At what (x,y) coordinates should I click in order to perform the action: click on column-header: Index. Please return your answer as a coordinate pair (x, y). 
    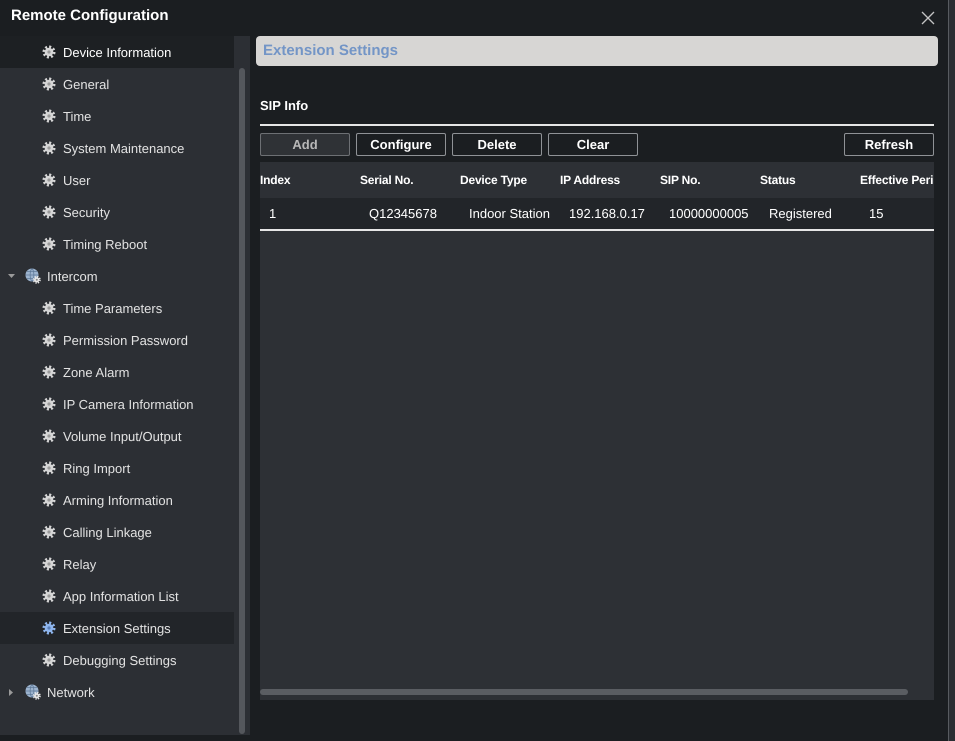
    Looking at the image, I should click on (310, 180).